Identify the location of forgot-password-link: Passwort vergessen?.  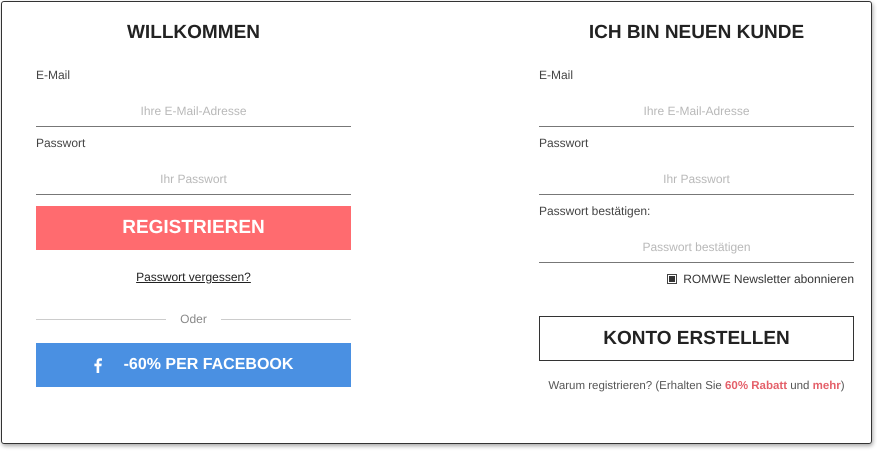
(193, 277).